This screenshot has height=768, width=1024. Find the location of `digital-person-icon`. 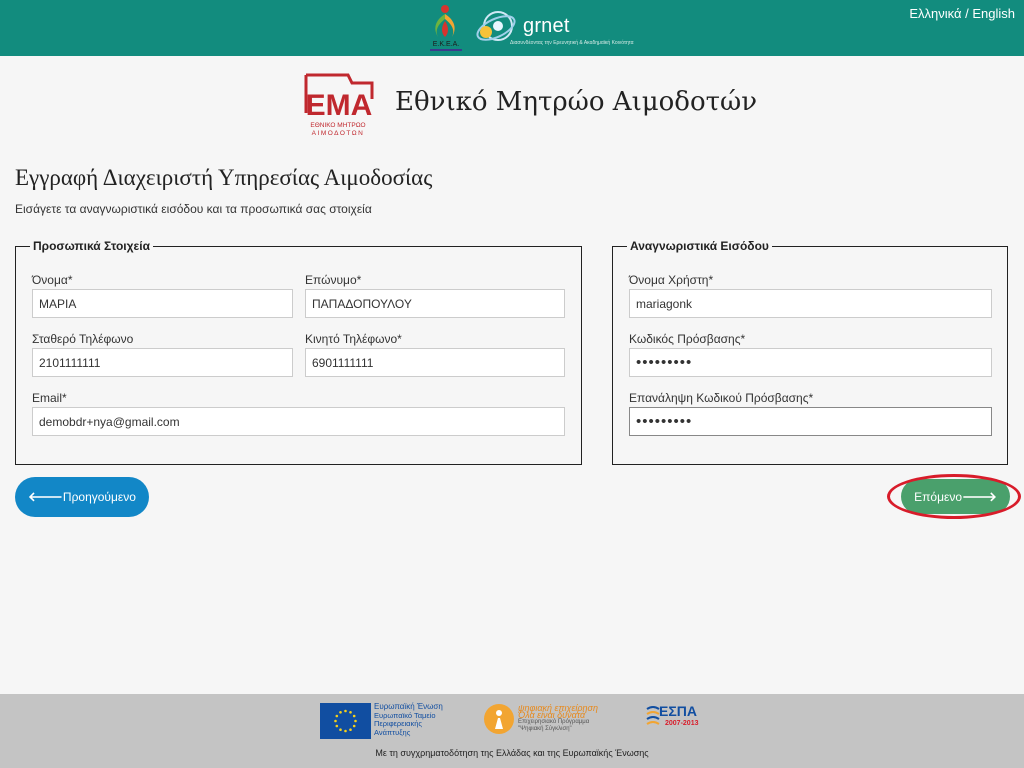

digital-person-icon is located at coordinates (499, 719).